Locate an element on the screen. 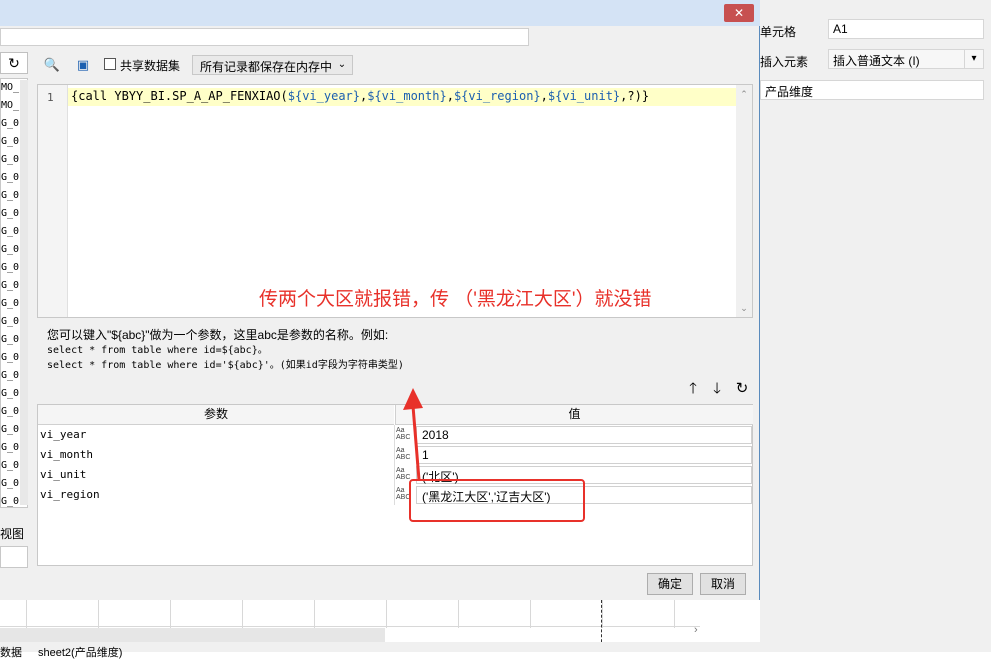 The width and height of the screenshot is (991, 660). preview-button: 🔍 is located at coordinates (52, 65).